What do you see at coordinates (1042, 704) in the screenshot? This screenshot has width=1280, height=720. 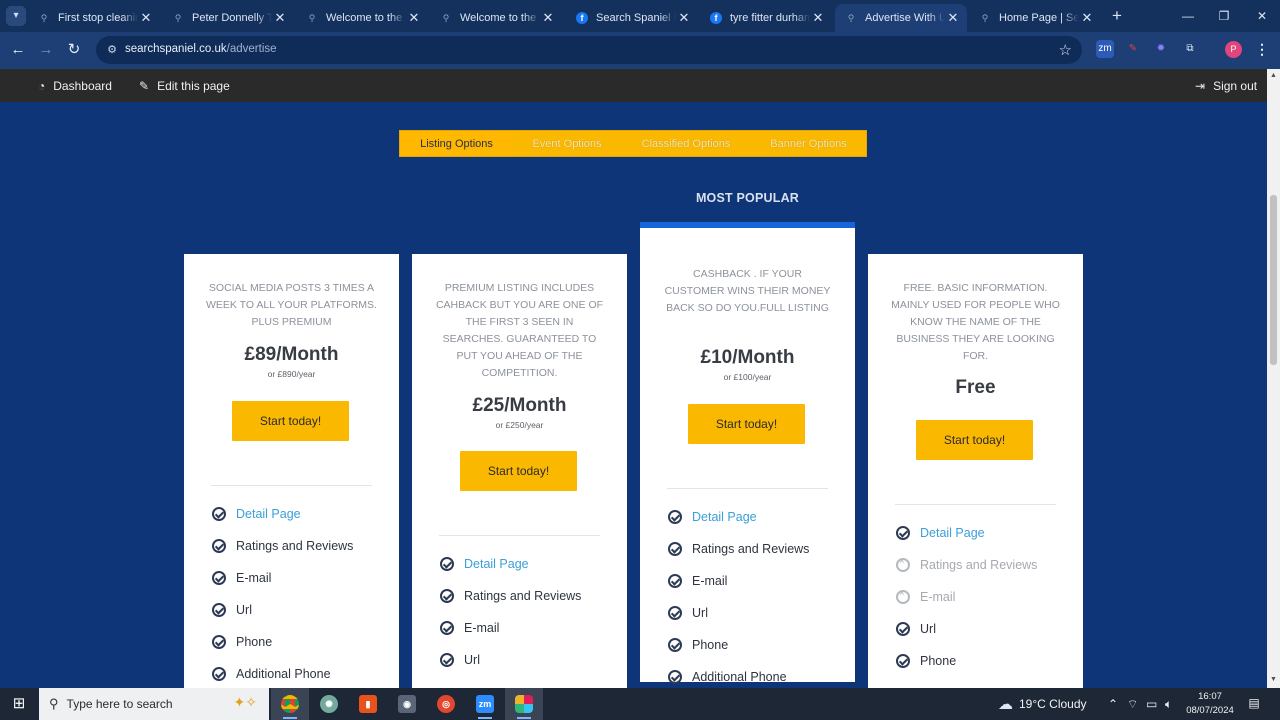 I see `weather-widget: ☁ 19°C Cloudy` at bounding box center [1042, 704].